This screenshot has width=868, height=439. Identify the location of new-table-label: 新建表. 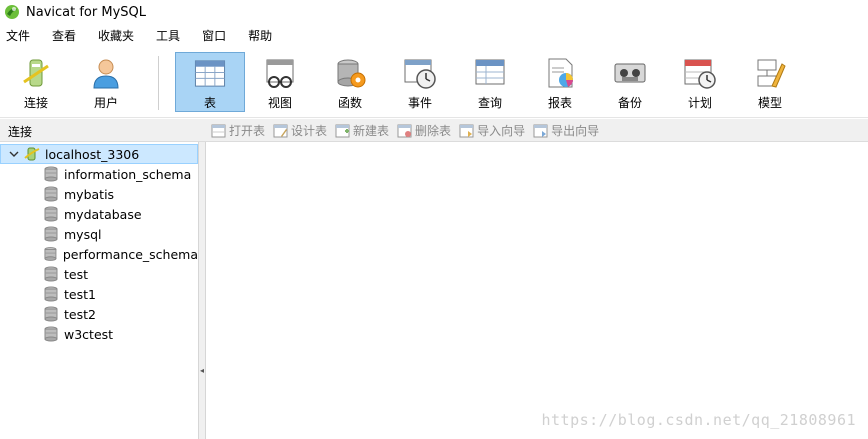
(371, 131).